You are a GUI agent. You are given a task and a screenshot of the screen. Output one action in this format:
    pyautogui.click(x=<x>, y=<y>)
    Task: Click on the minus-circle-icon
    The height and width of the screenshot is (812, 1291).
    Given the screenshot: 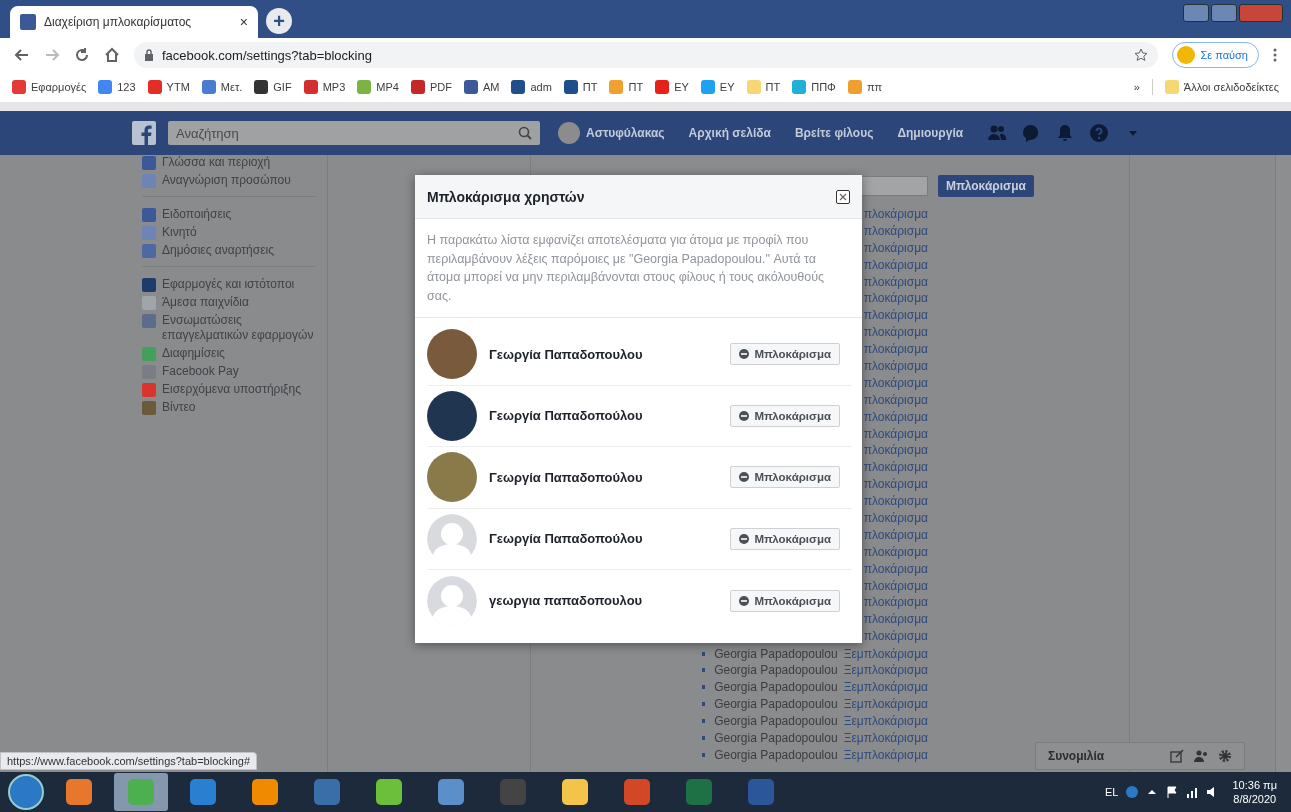 What is the action you would take?
    pyautogui.click(x=744, y=600)
    